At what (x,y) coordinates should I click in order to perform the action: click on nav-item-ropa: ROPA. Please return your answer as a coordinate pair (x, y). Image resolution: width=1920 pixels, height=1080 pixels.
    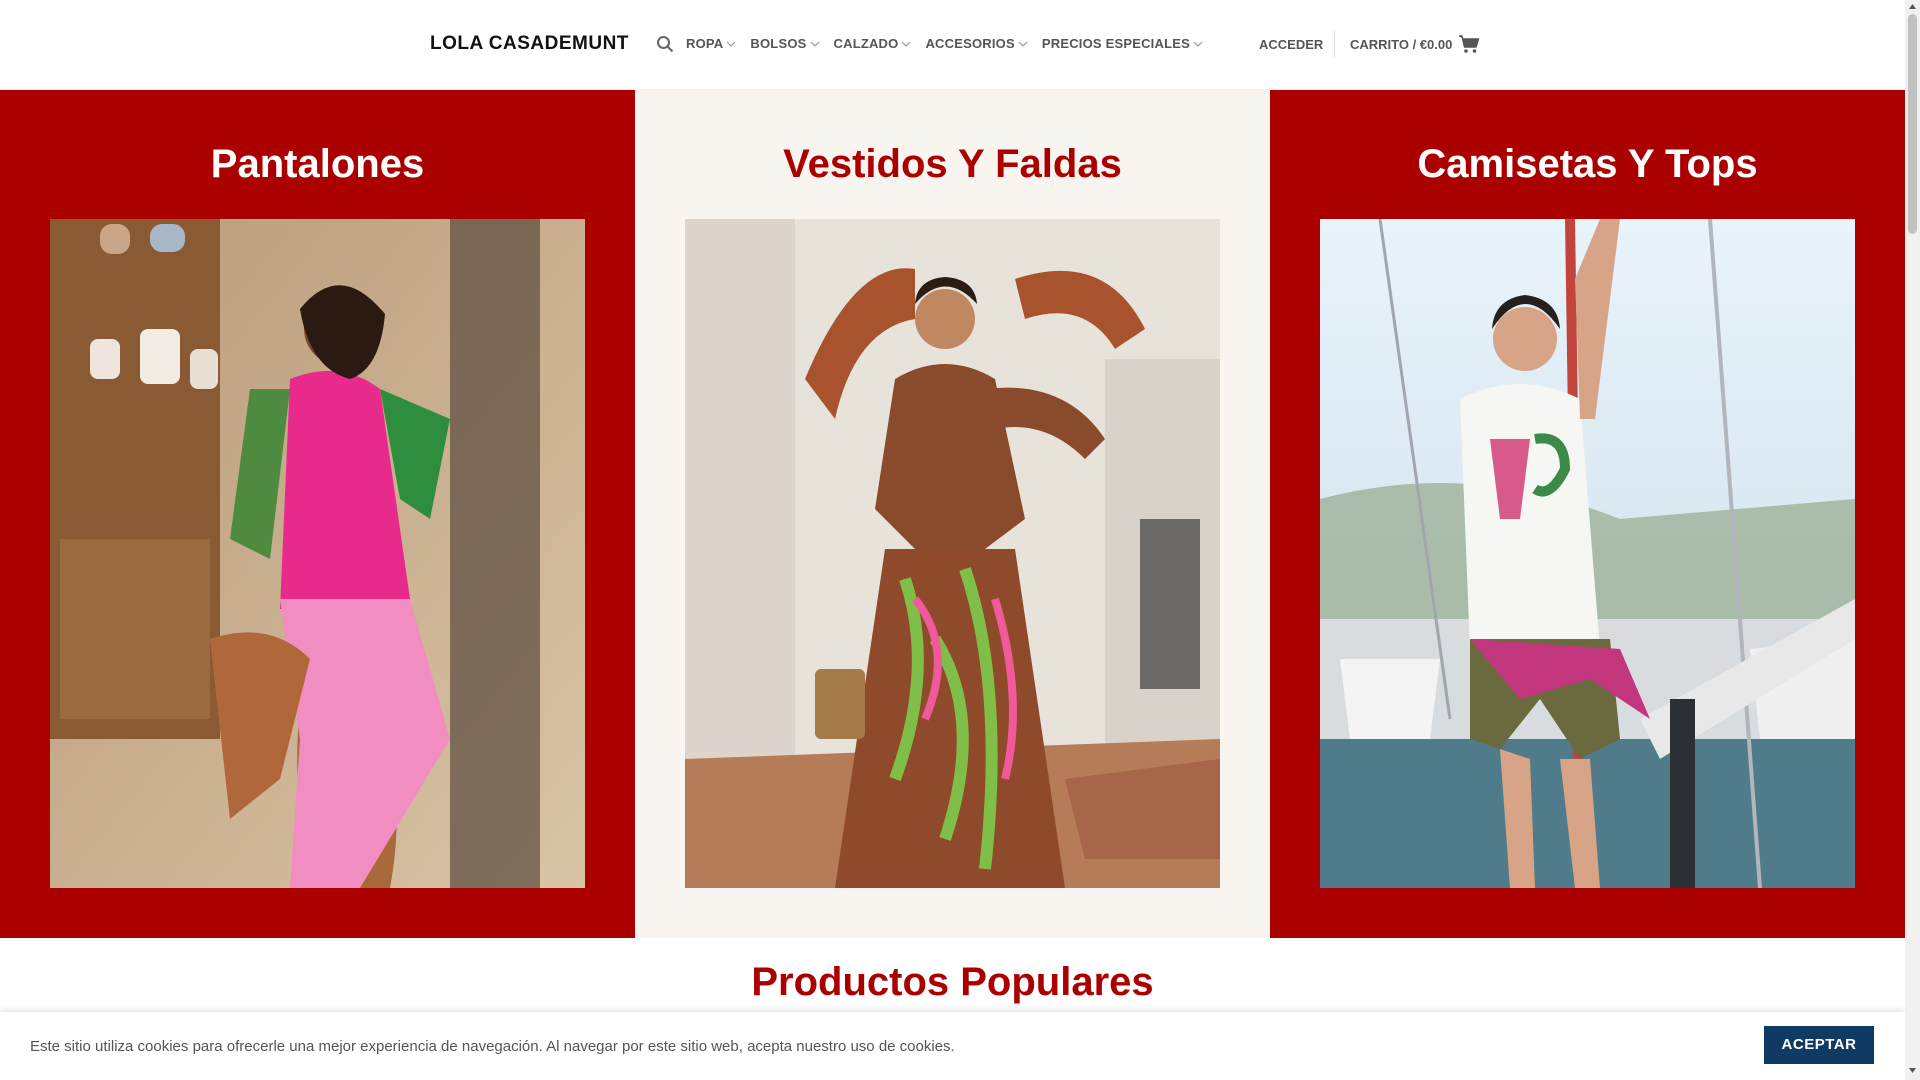
    Looking at the image, I should click on (711, 43).